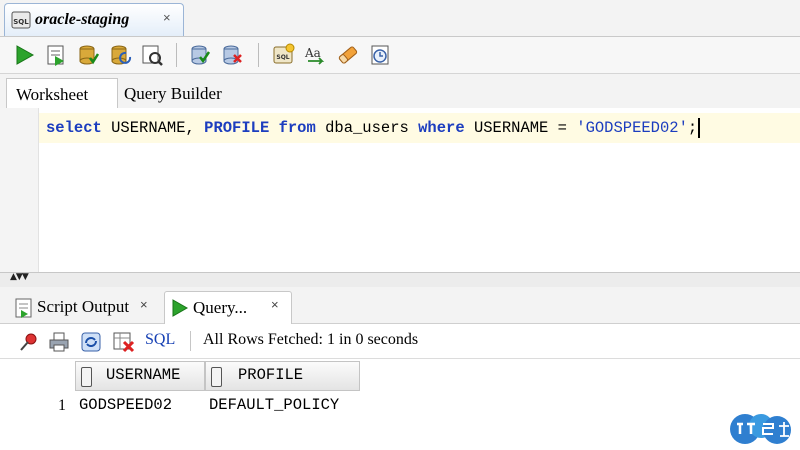 Image resolution: width=800 pixels, height=450 pixels. Describe the element at coordinates (400, 18) in the screenshot. I see `document-tab-strip: SQL oracle-staging ×` at that location.